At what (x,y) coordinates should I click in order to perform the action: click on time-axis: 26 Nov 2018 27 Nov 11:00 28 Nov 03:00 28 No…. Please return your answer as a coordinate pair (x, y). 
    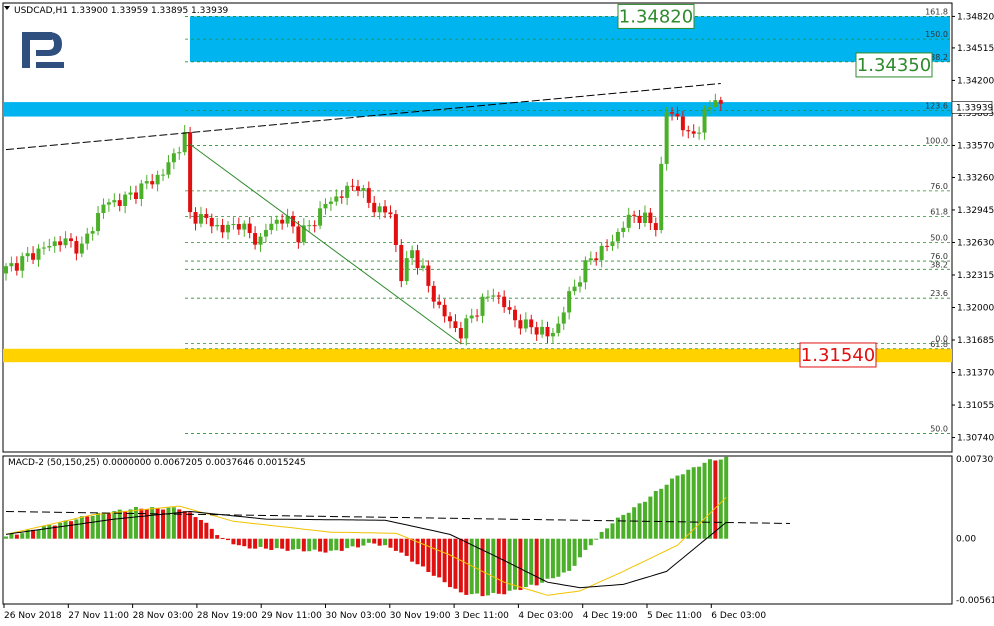
    Looking at the image, I should click on (384, 612).